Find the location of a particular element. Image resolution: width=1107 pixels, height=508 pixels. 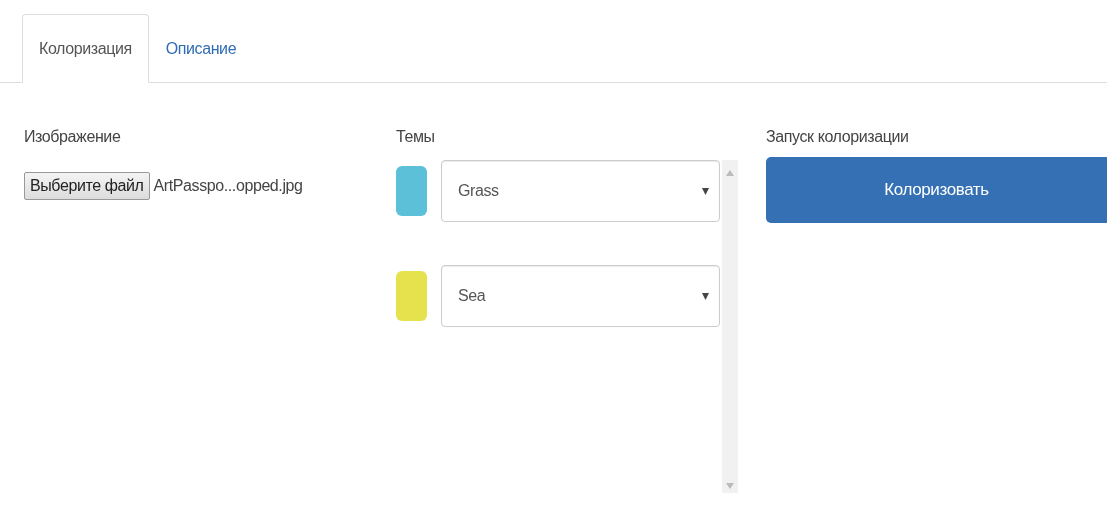

file-name: ArtPasspo...opped.jpg is located at coordinates (228, 186).